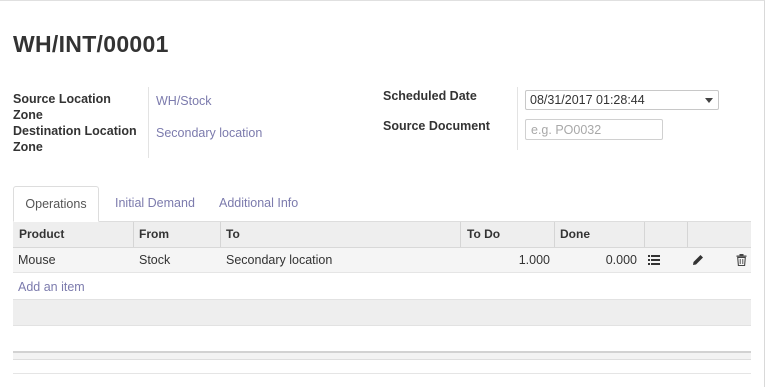  What do you see at coordinates (436, 126) in the screenshot?
I see `source-document-label: Source Document` at bounding box center [436, 126].